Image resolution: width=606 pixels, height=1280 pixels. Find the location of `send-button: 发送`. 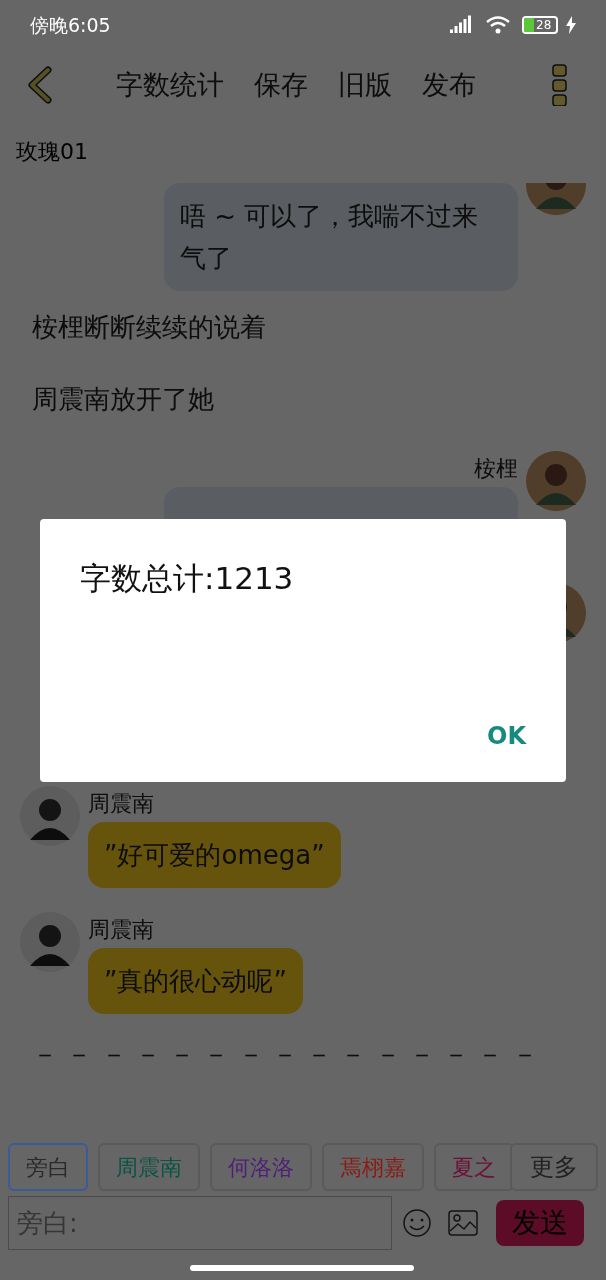

send-button: 发送 is located at coordinates (540, 1223).